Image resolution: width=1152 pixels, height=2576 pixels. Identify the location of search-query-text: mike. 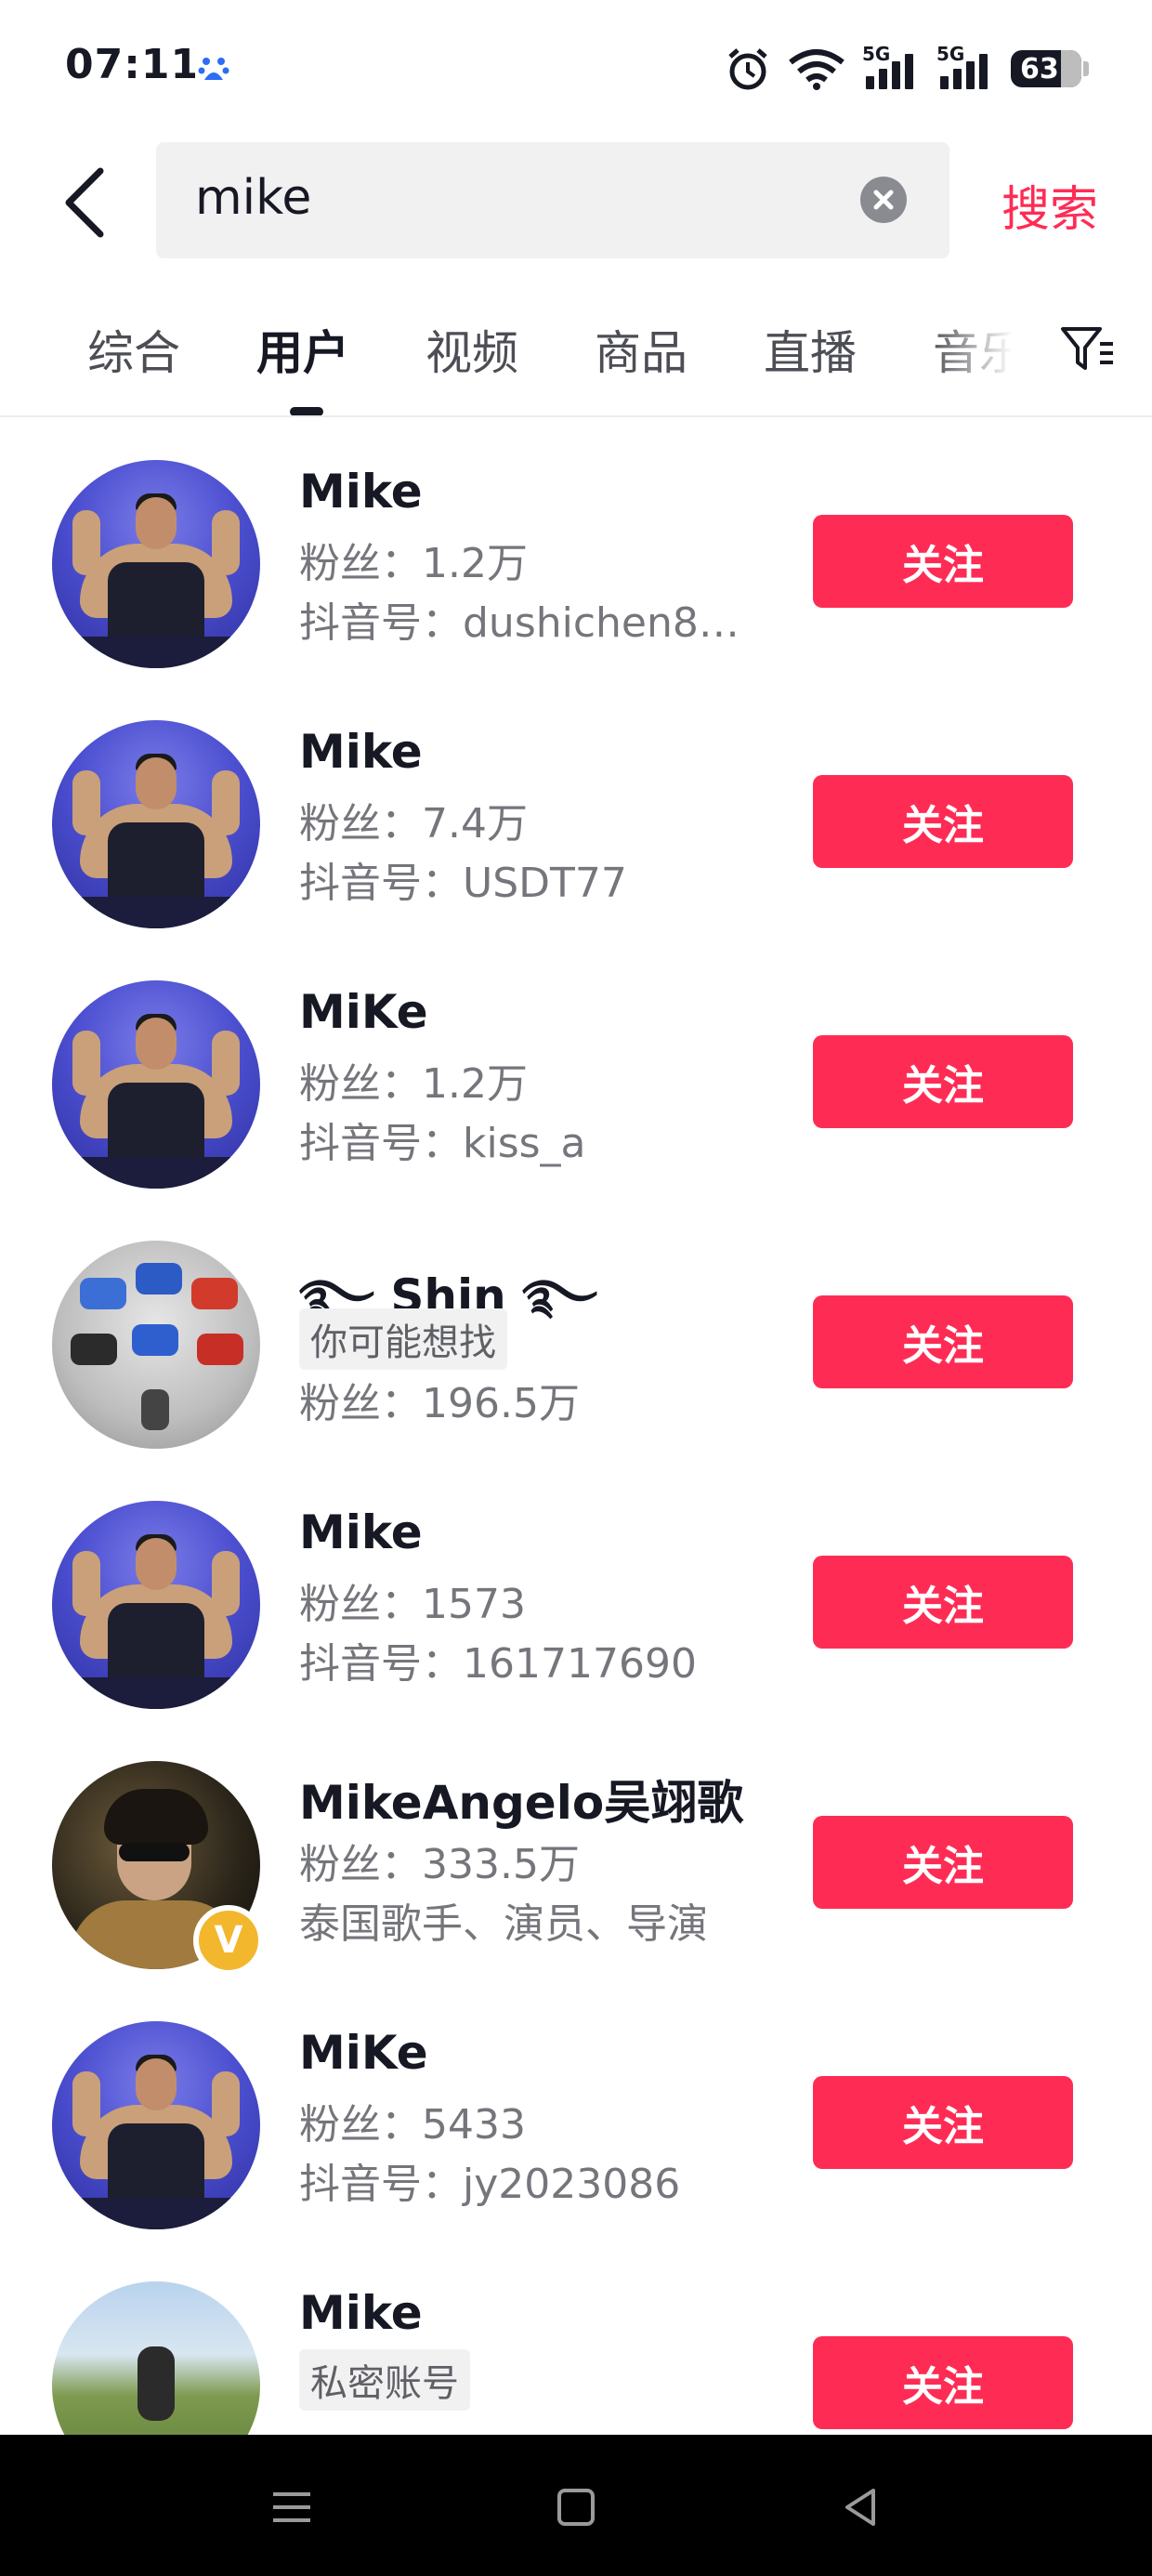
(253, 198).